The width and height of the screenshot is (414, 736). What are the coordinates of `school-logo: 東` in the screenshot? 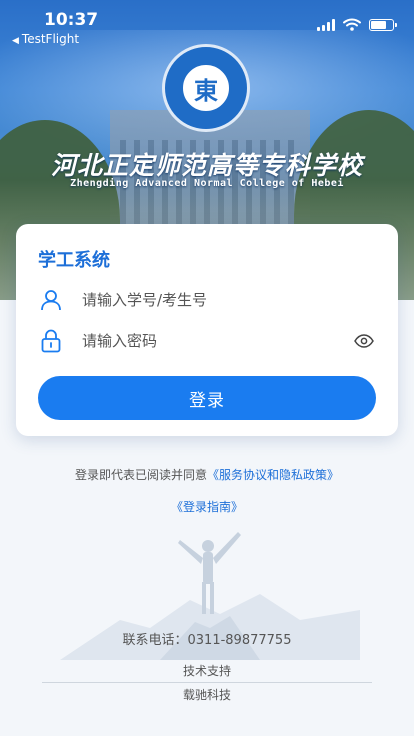 It's located at (206, 88).